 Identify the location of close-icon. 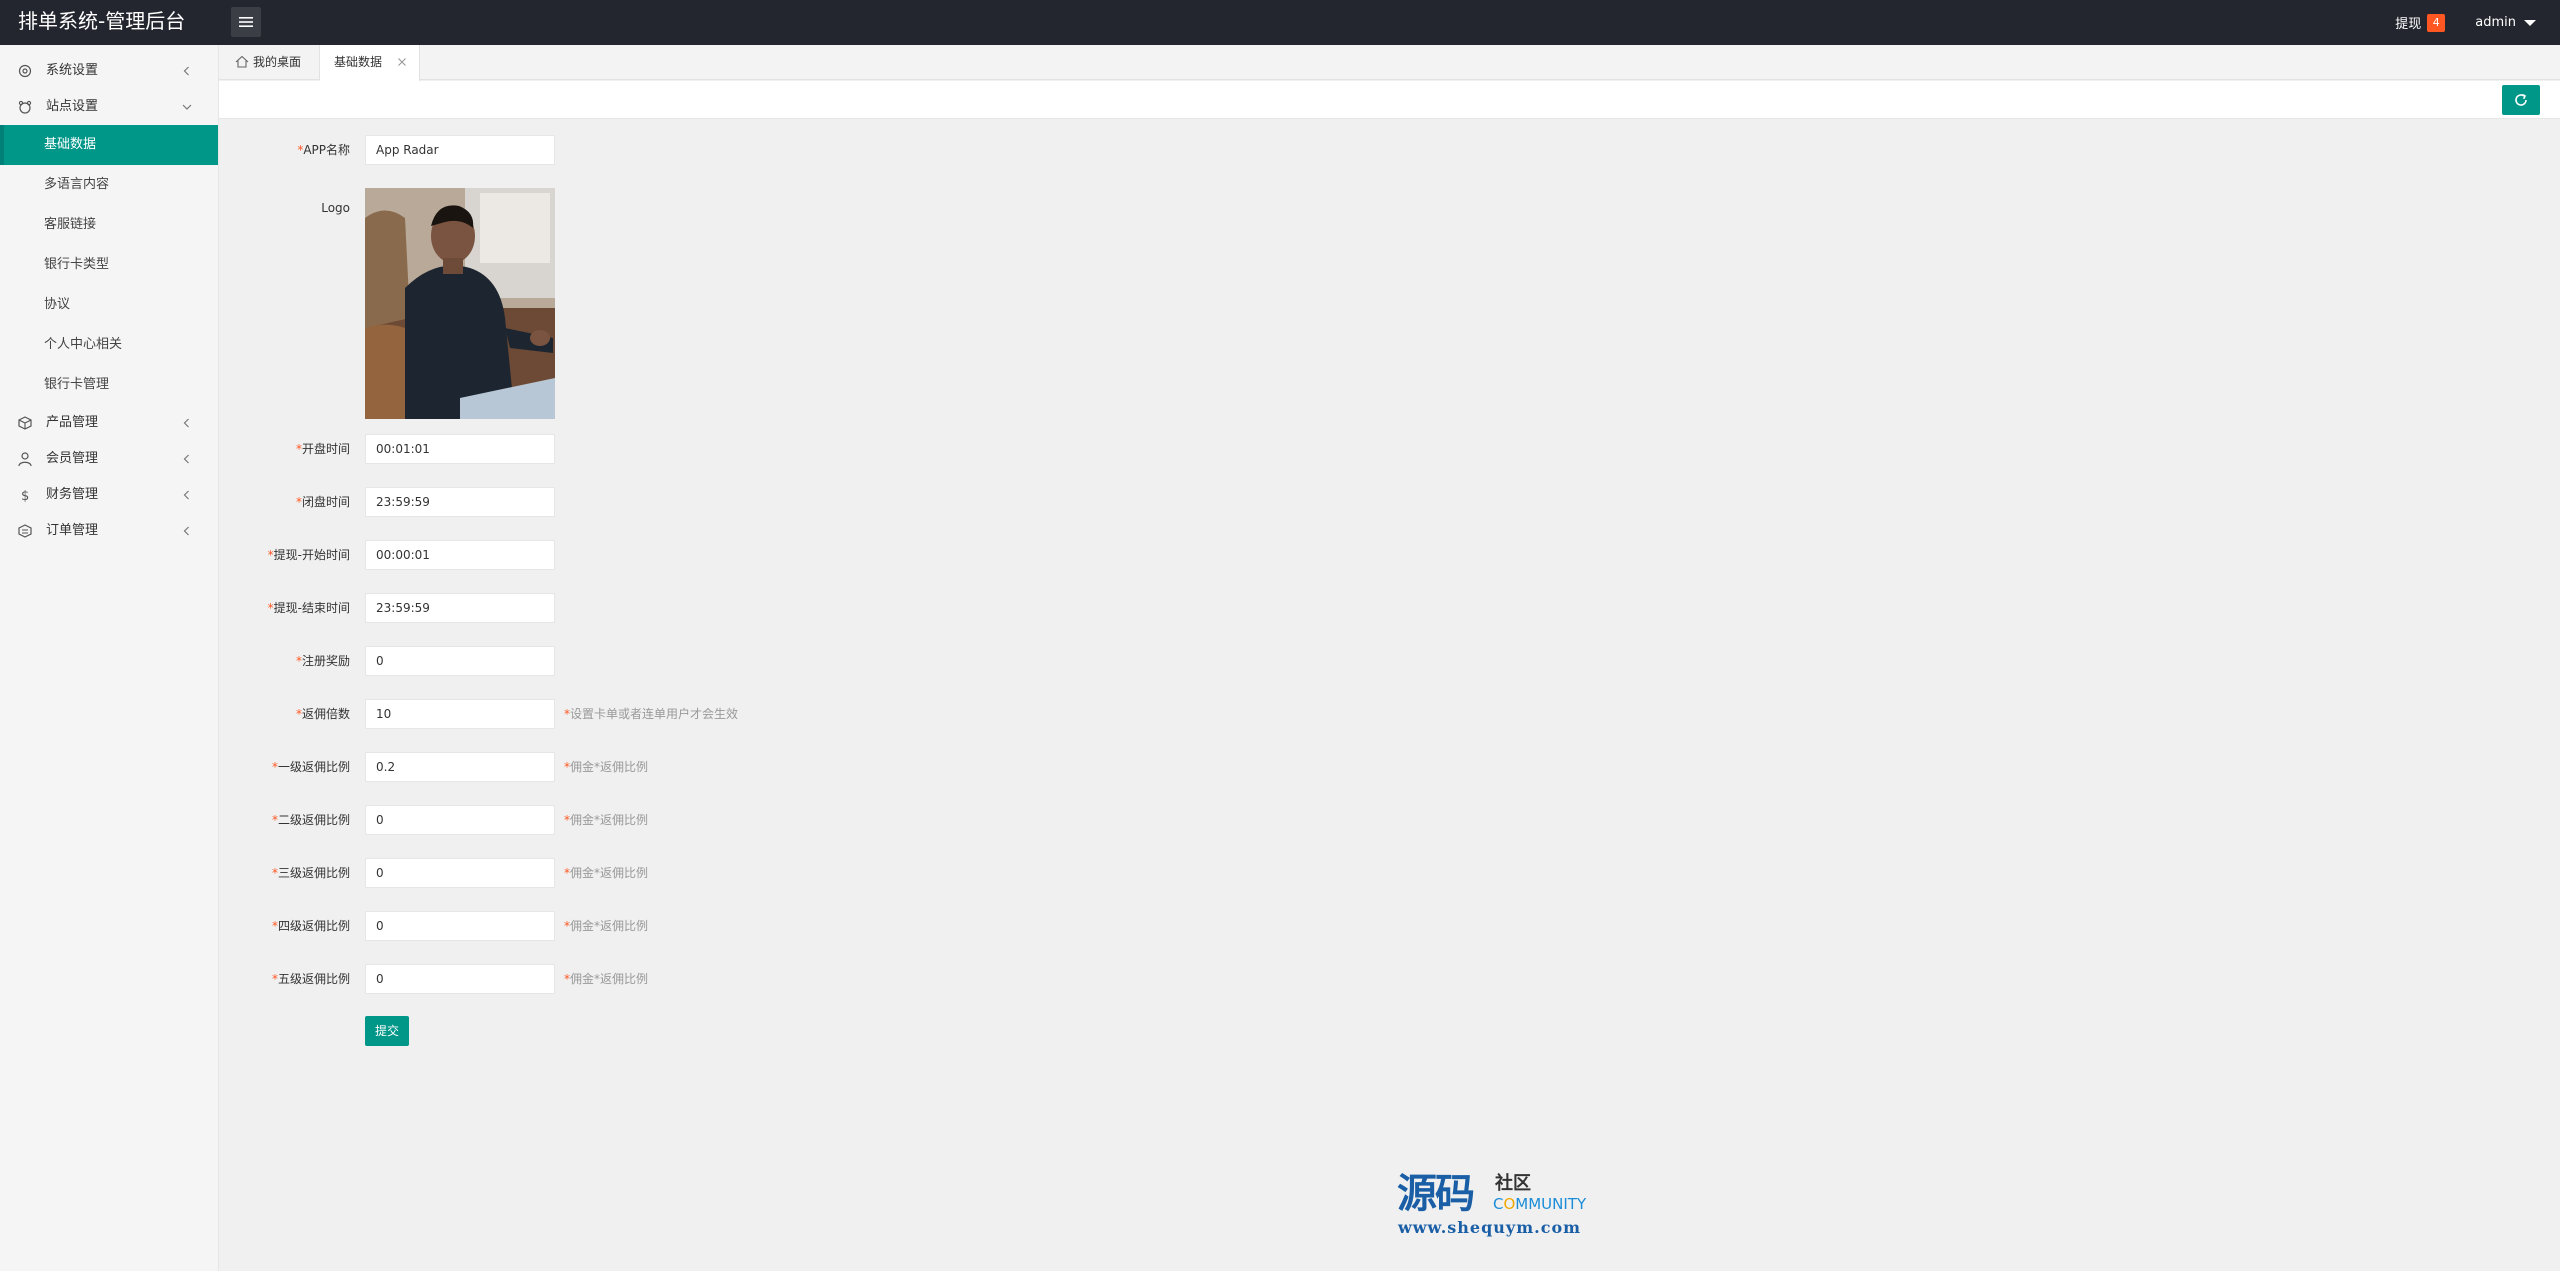
(402, 62).